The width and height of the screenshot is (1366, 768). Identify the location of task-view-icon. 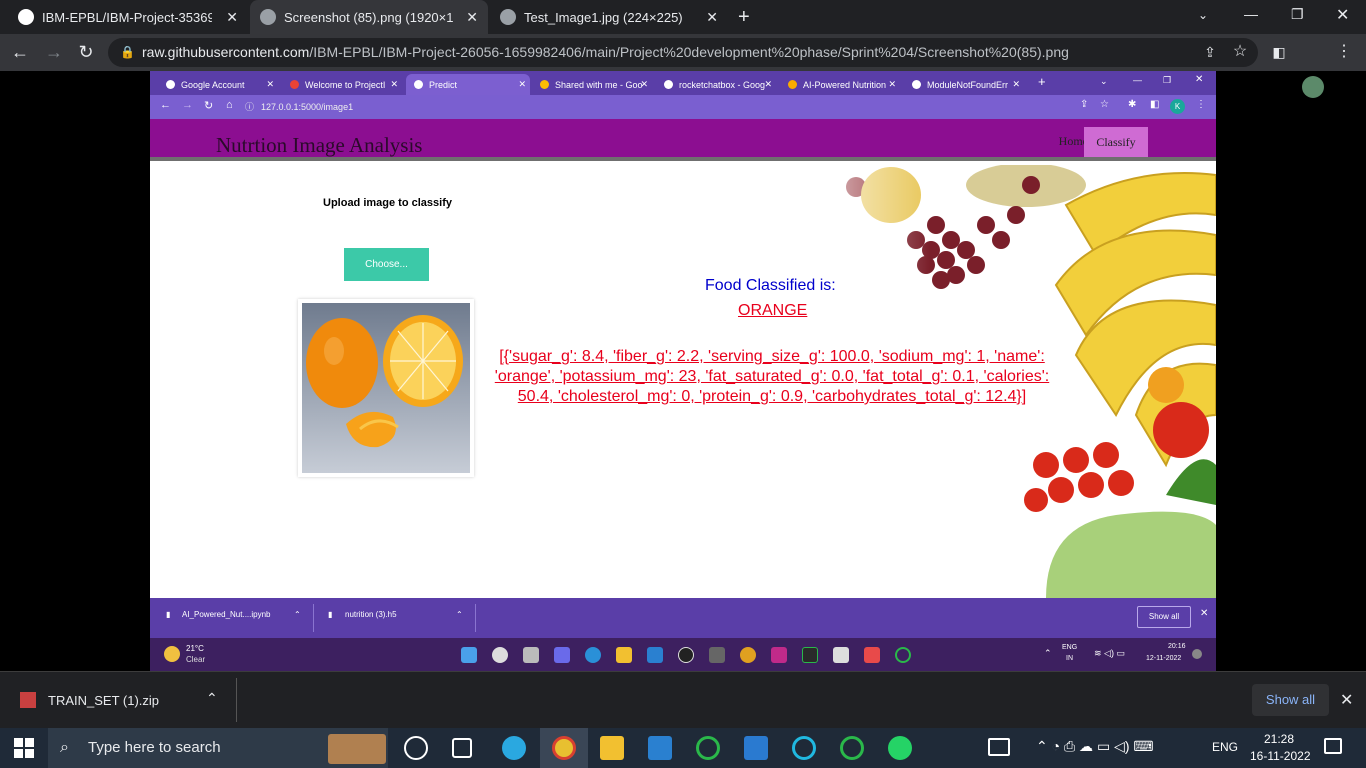
(462, 748).